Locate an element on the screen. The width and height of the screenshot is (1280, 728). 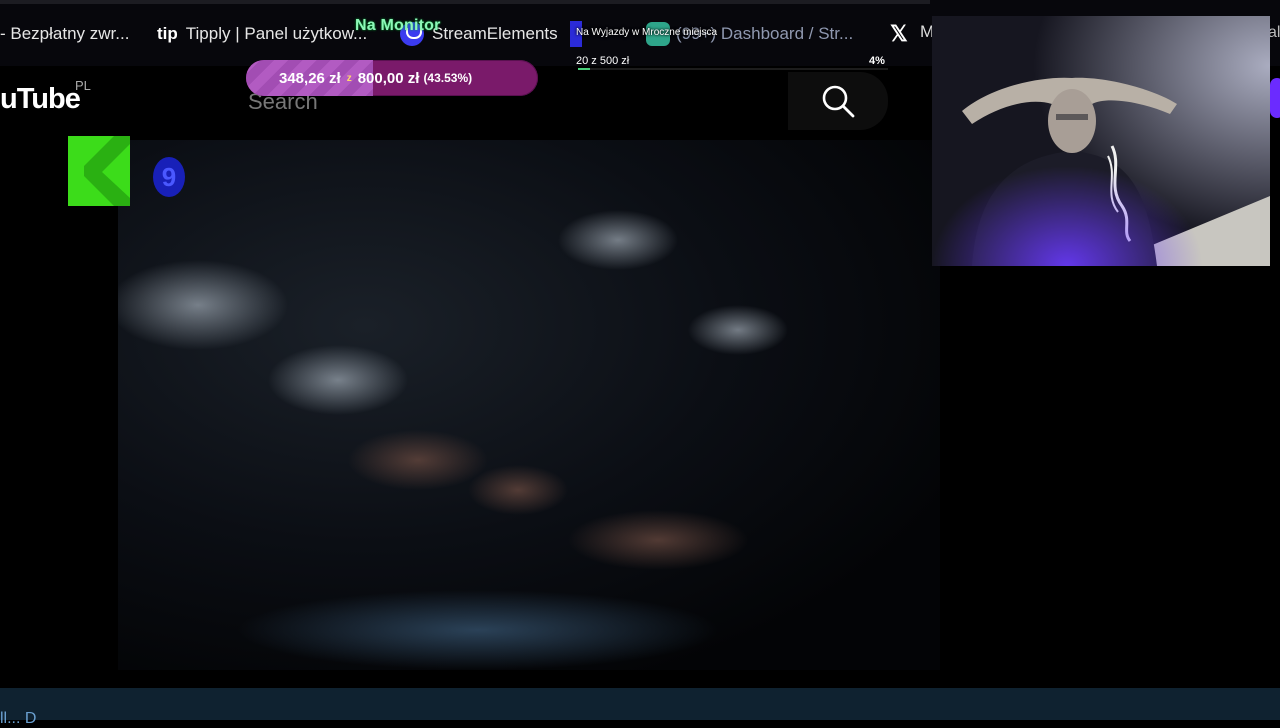
donation-separator: z is located at coordinates (349, 78).